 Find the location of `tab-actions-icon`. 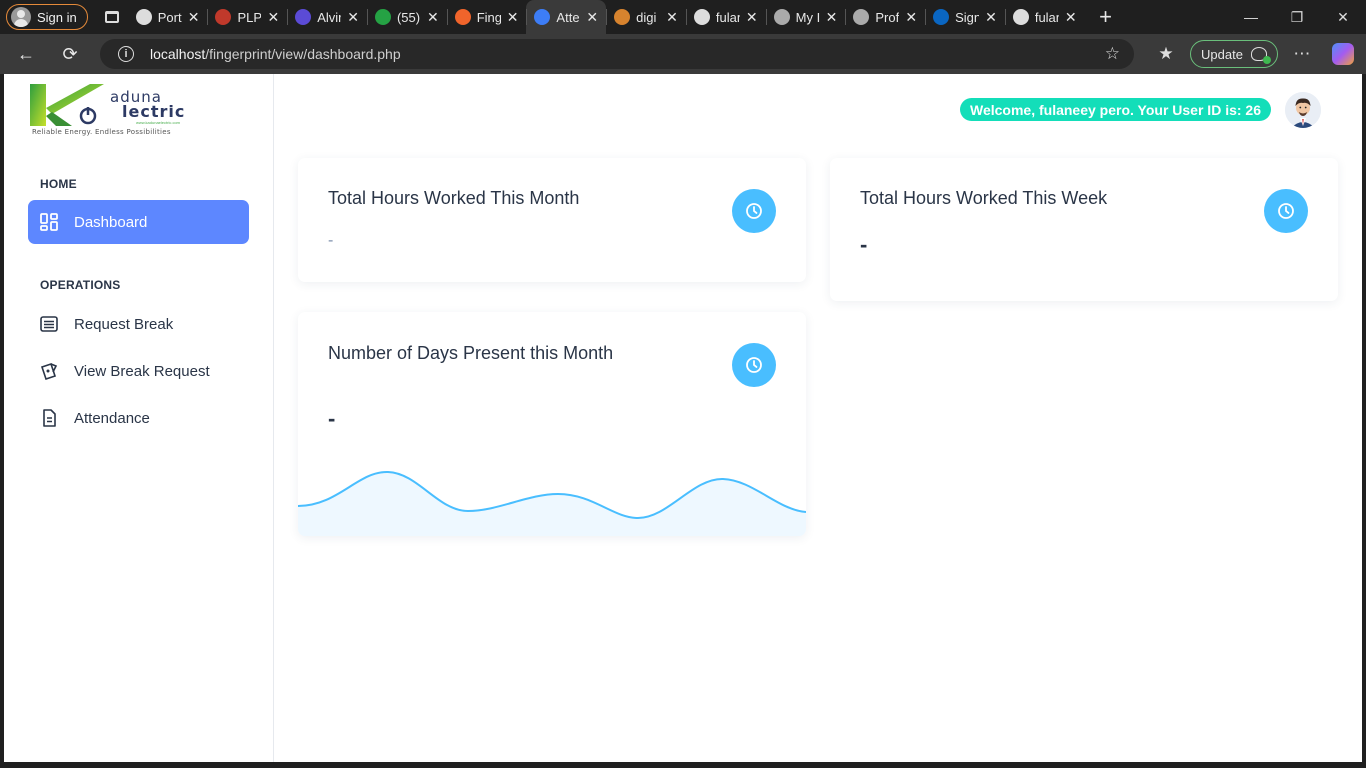

tab-actions-icon is located at coordinates (112, 17).